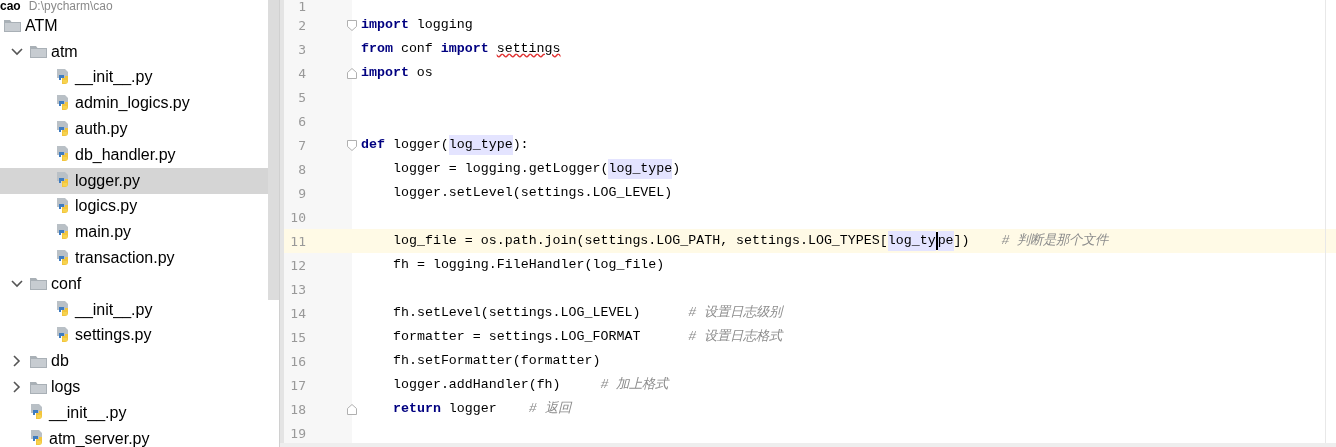  What do you see at coordinates (134, 103) in the screenshot?
I see `tree-item: admin_logics.py` at bounding box center [134, 103].